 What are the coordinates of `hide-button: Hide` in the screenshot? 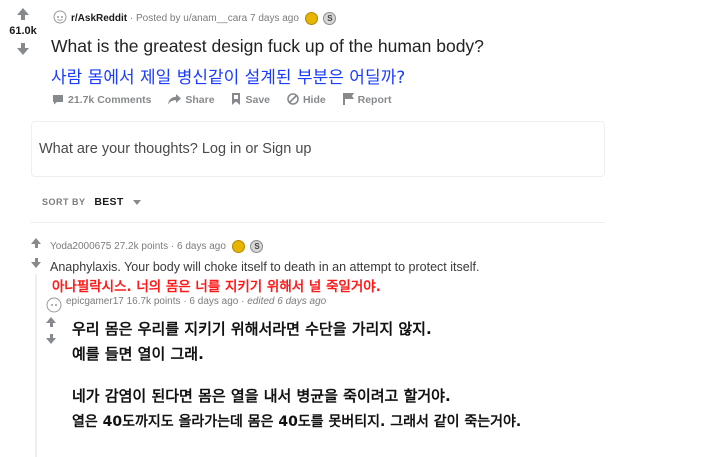 It's located at (308, 100).